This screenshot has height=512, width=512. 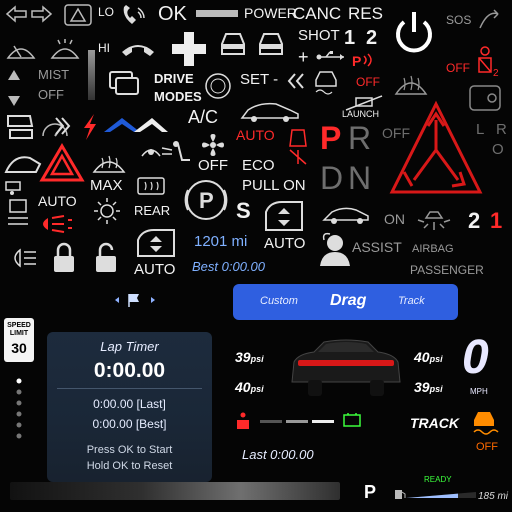 I want to click on drive-mode-selector: Custom Drag Track, so click(x=345, y=302).